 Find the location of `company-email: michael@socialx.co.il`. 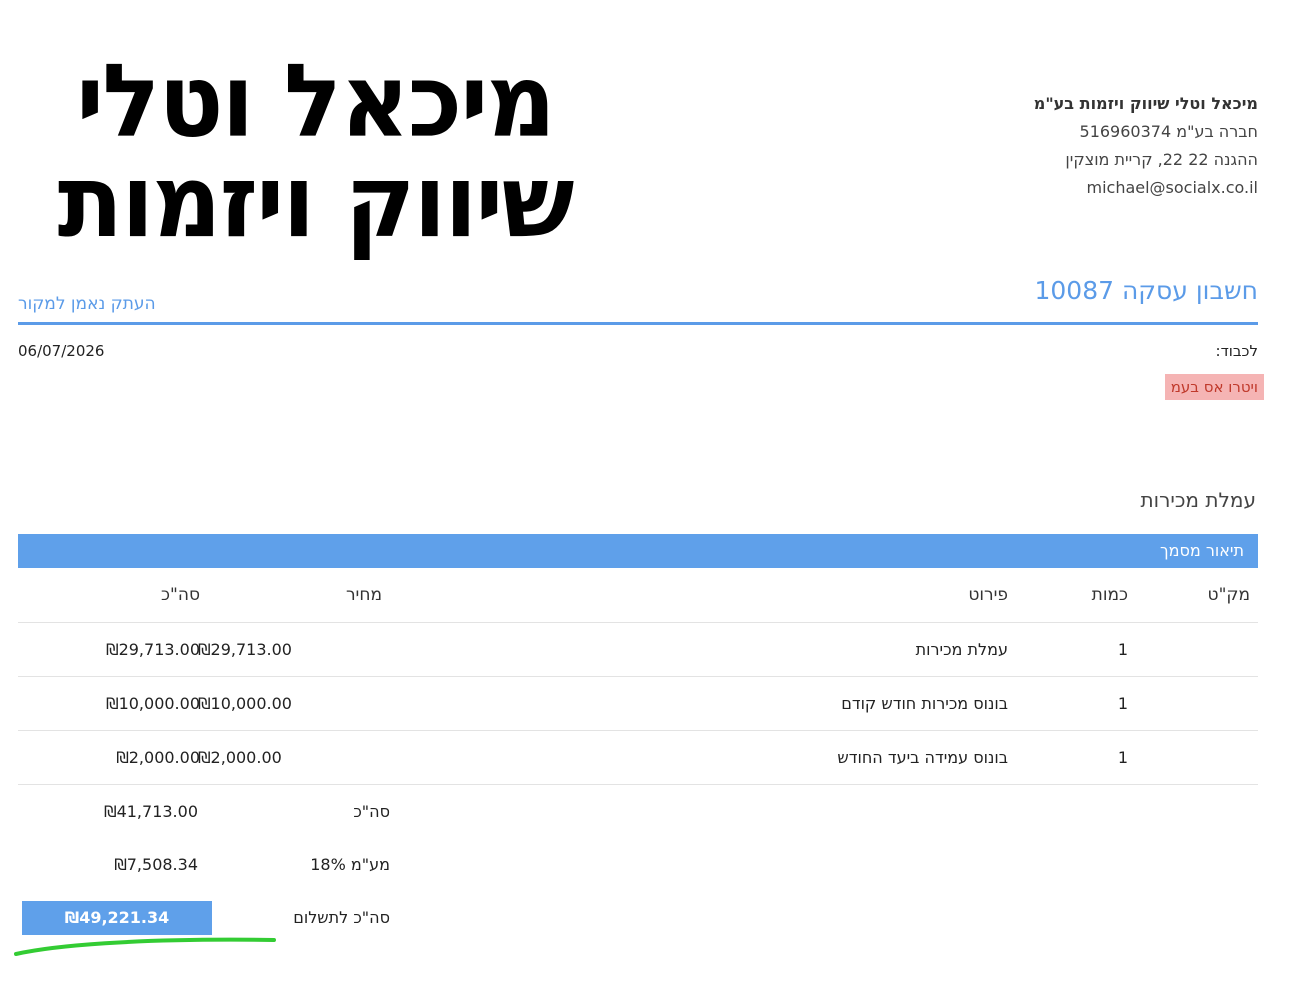

company-email: michael@socialx.co.il is located at coordinates (1172, 187).